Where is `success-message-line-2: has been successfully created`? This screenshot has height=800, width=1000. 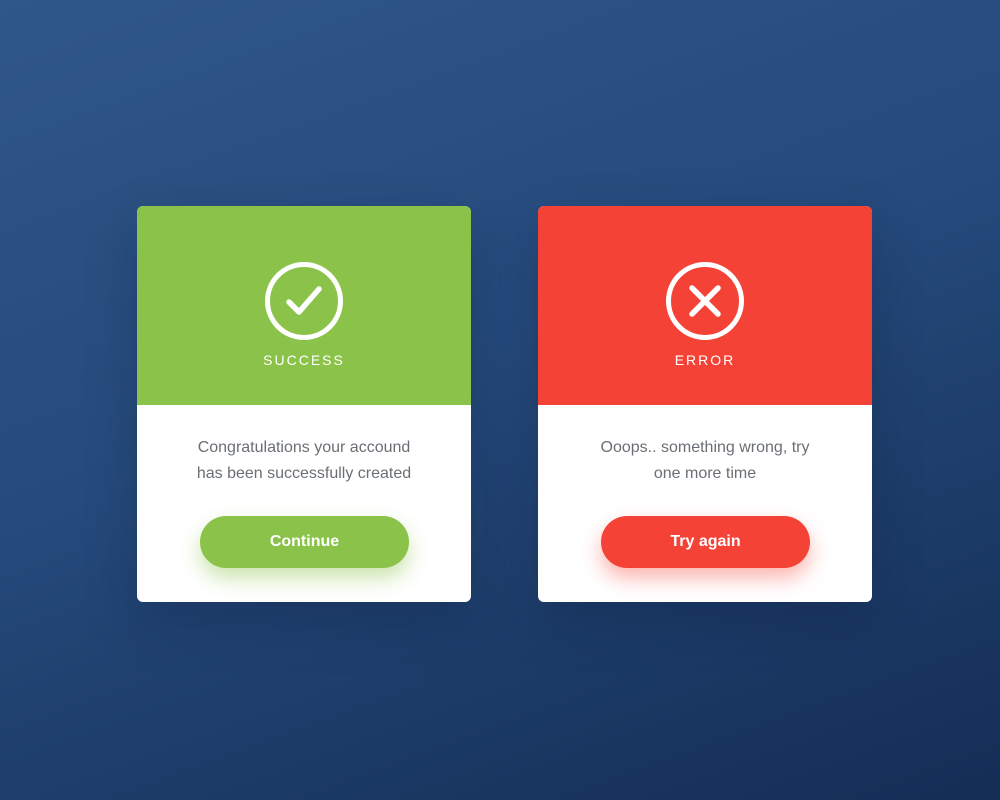 success-message-line-2: has been successfully created is located at coordinates (304, 473).